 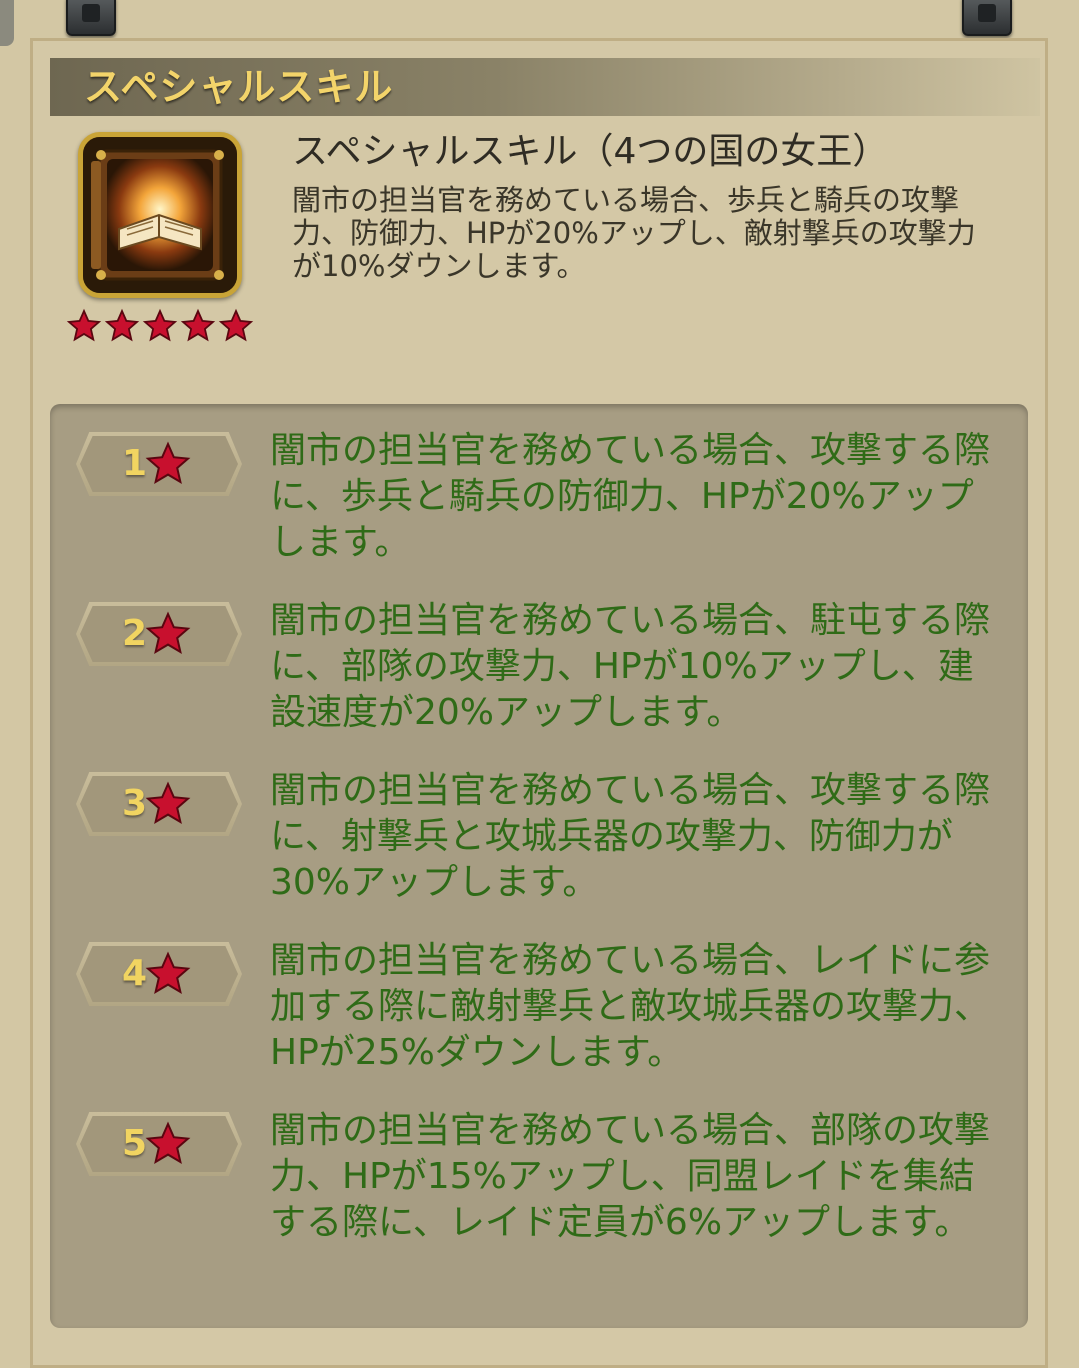 I want to click on spell-book-icon, so click(x=160, y=215).